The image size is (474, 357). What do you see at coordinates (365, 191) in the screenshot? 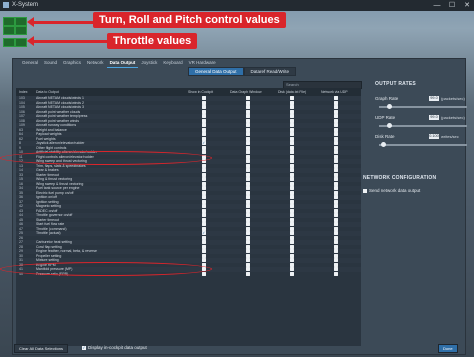
I see `send-network-checkbox` at bounding box center [365, 191].